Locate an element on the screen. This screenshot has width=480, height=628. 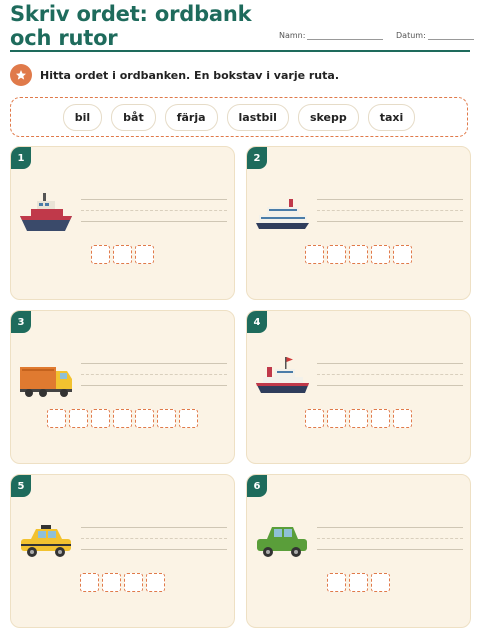
word-bank-item: skepp is located at coordinates (328, 117).